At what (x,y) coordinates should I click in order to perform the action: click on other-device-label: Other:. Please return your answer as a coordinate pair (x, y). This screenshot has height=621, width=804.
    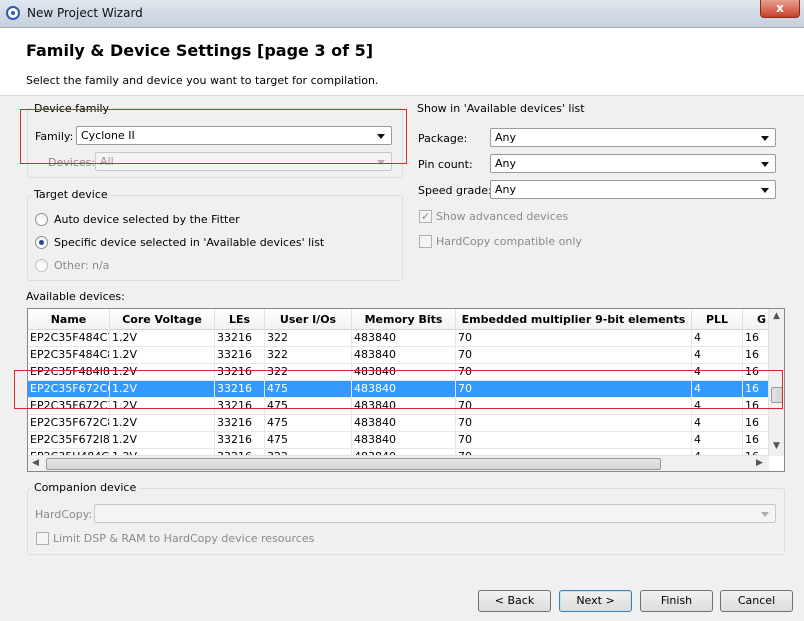
    Looking at the image, I should click on (71, 265).